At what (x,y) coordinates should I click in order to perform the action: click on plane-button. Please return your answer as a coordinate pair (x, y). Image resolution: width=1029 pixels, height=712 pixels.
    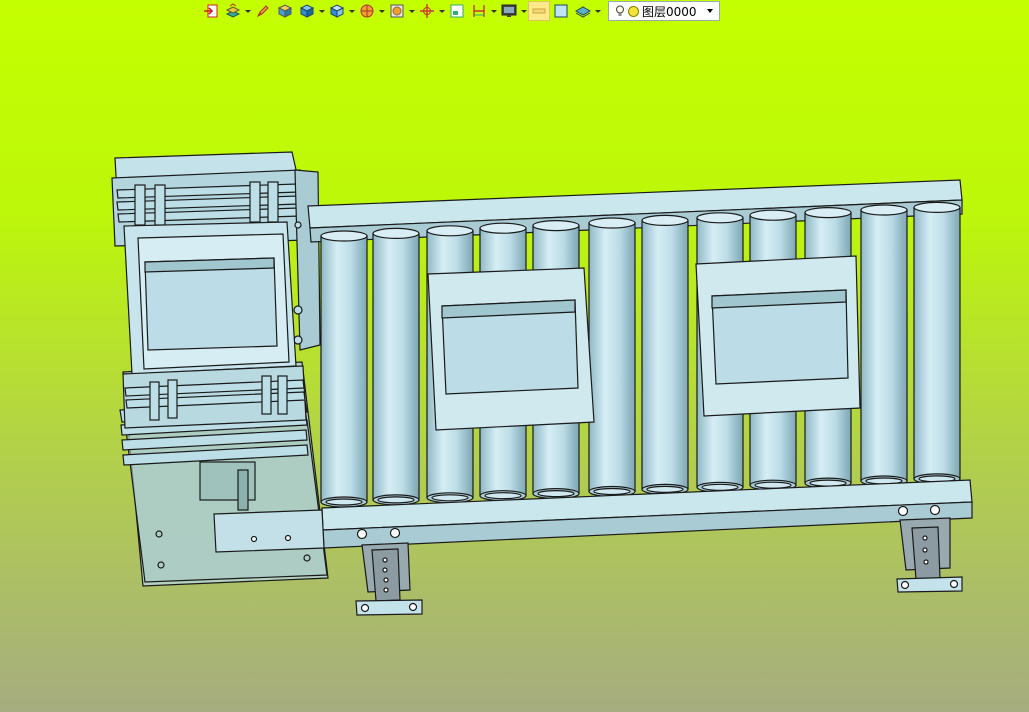
    Looking at the image, I should click on (561, 11).